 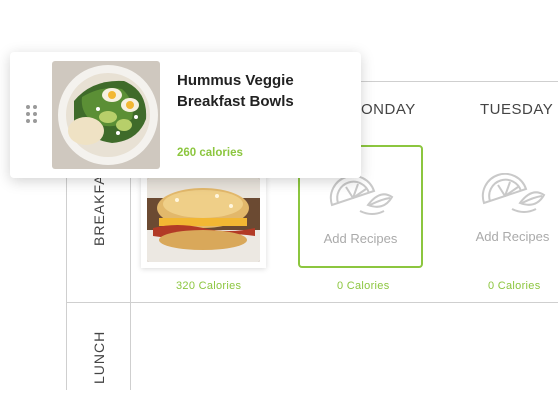 I want to click on recipe-photo-breakfast-sandwich, so click(x=203, y=220).